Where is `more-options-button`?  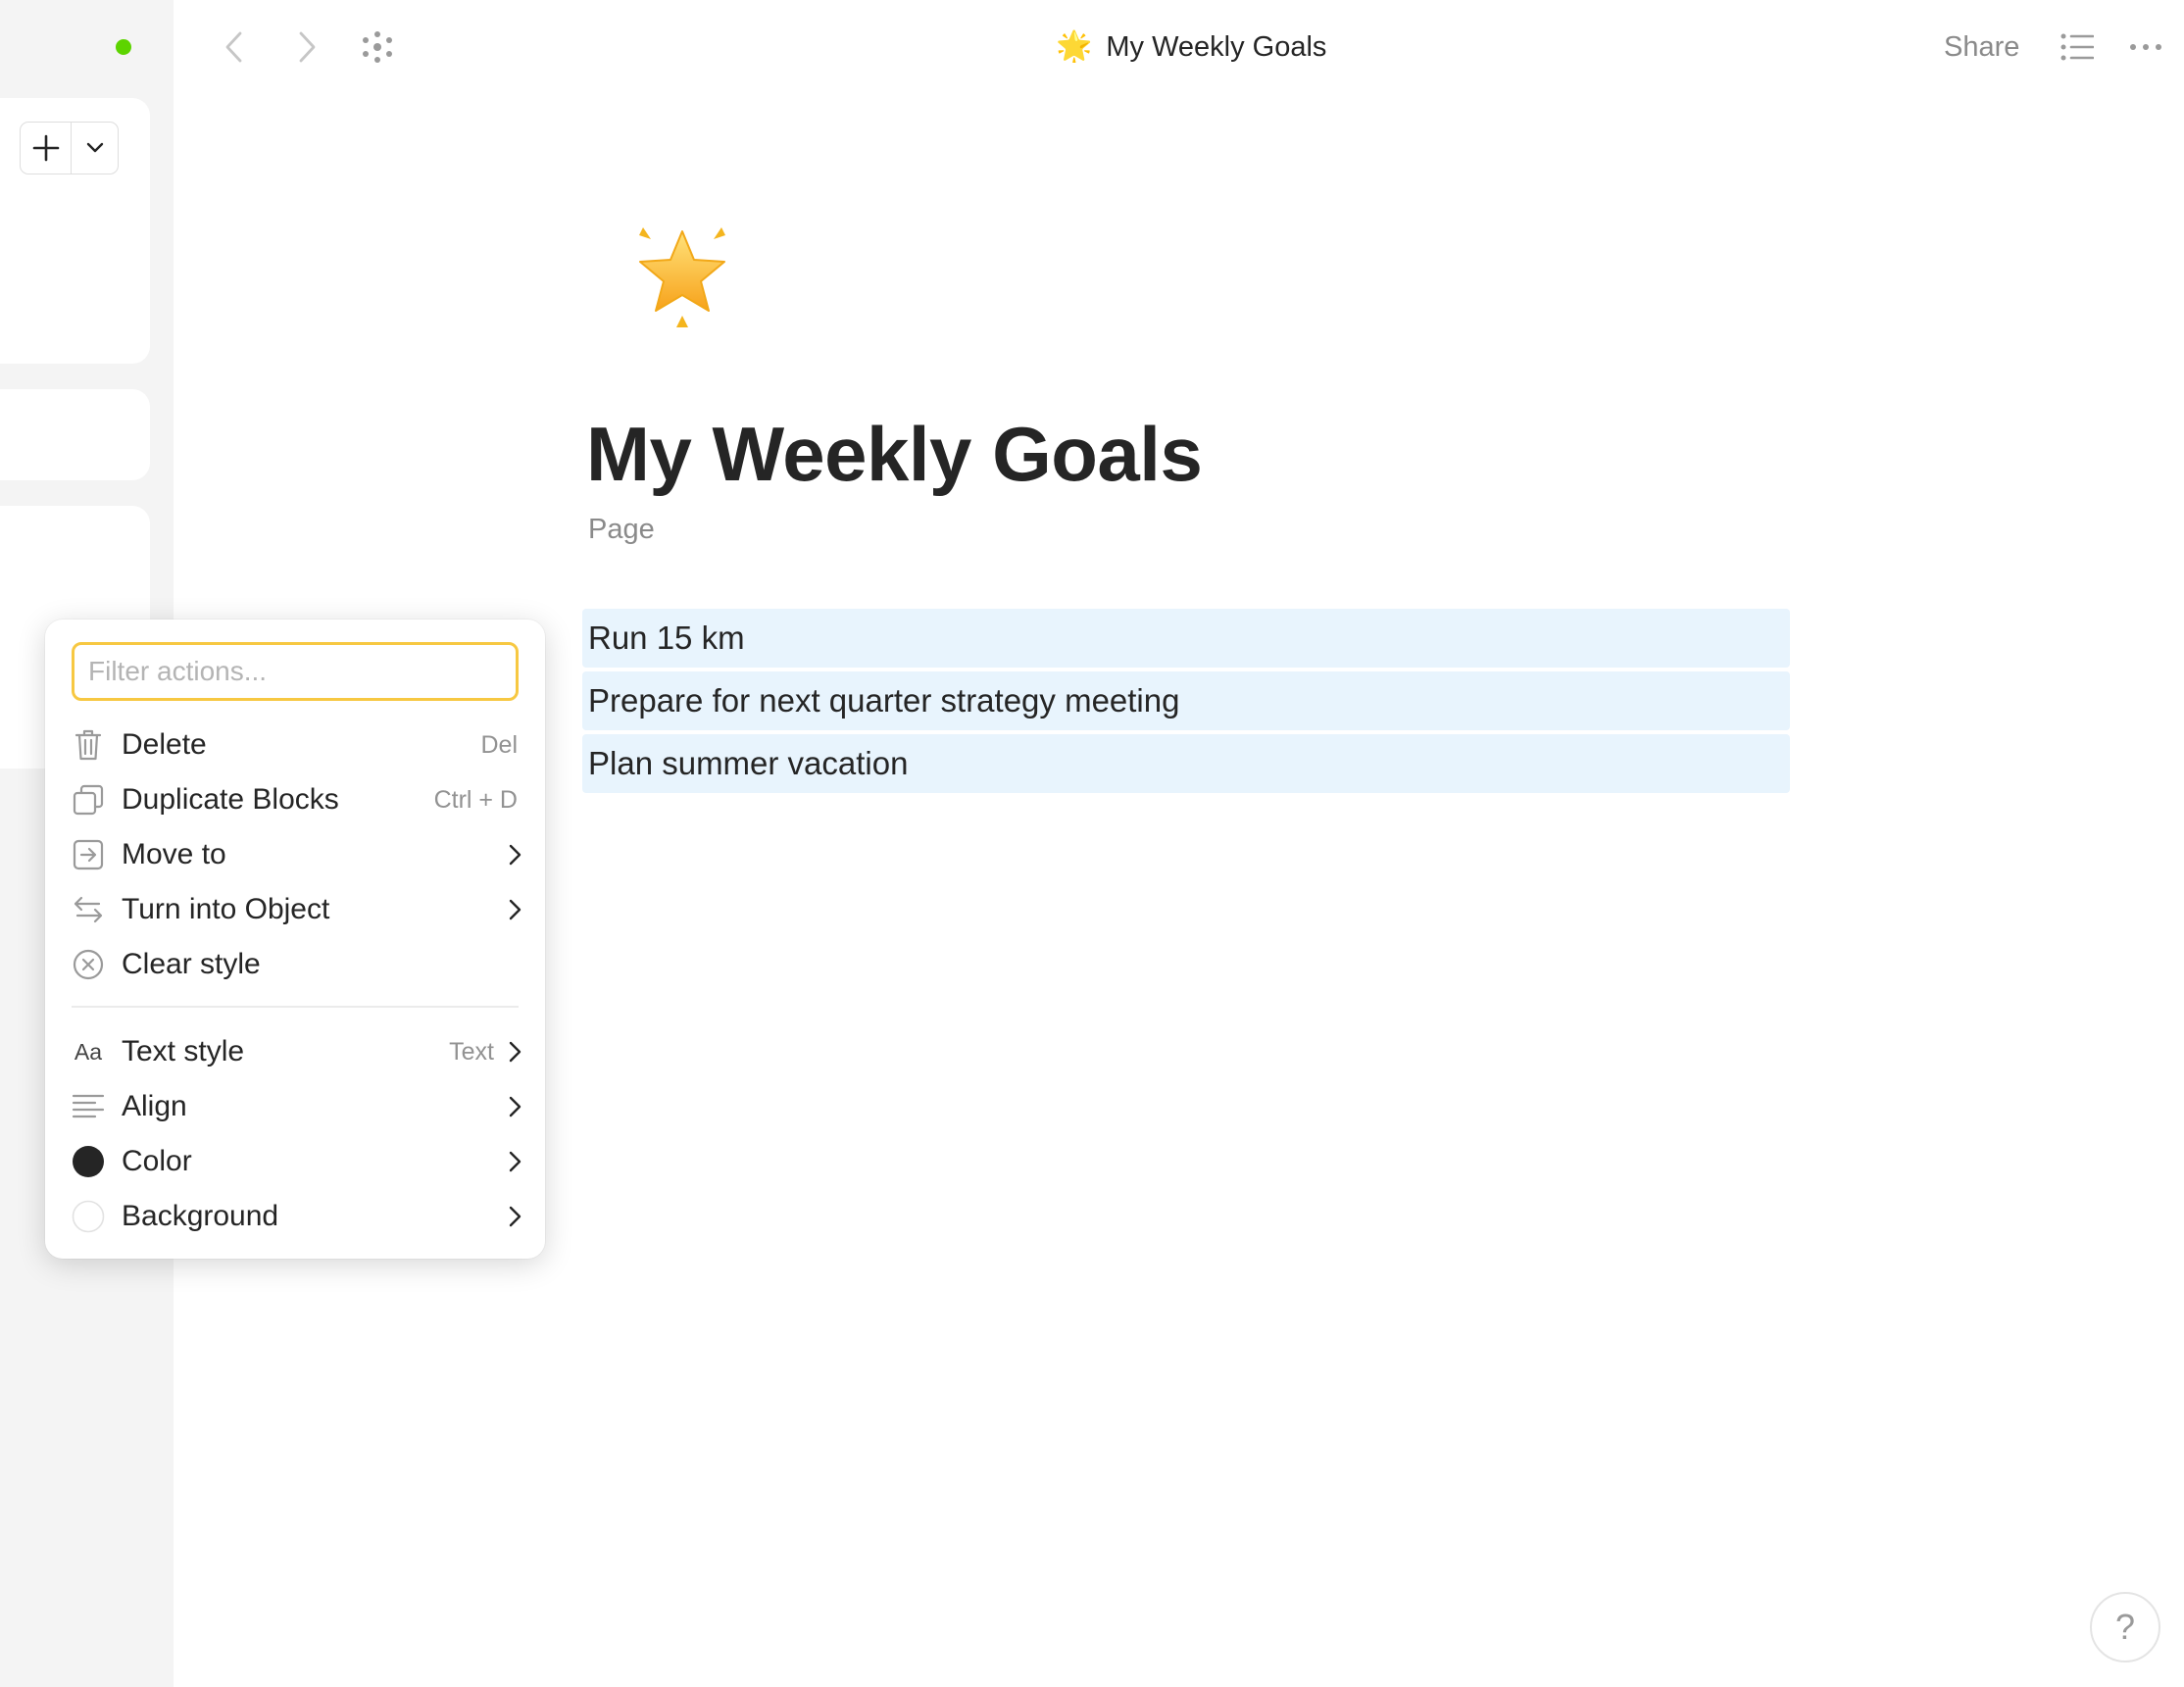
more-options-button is located at coordinates (2145, 47).